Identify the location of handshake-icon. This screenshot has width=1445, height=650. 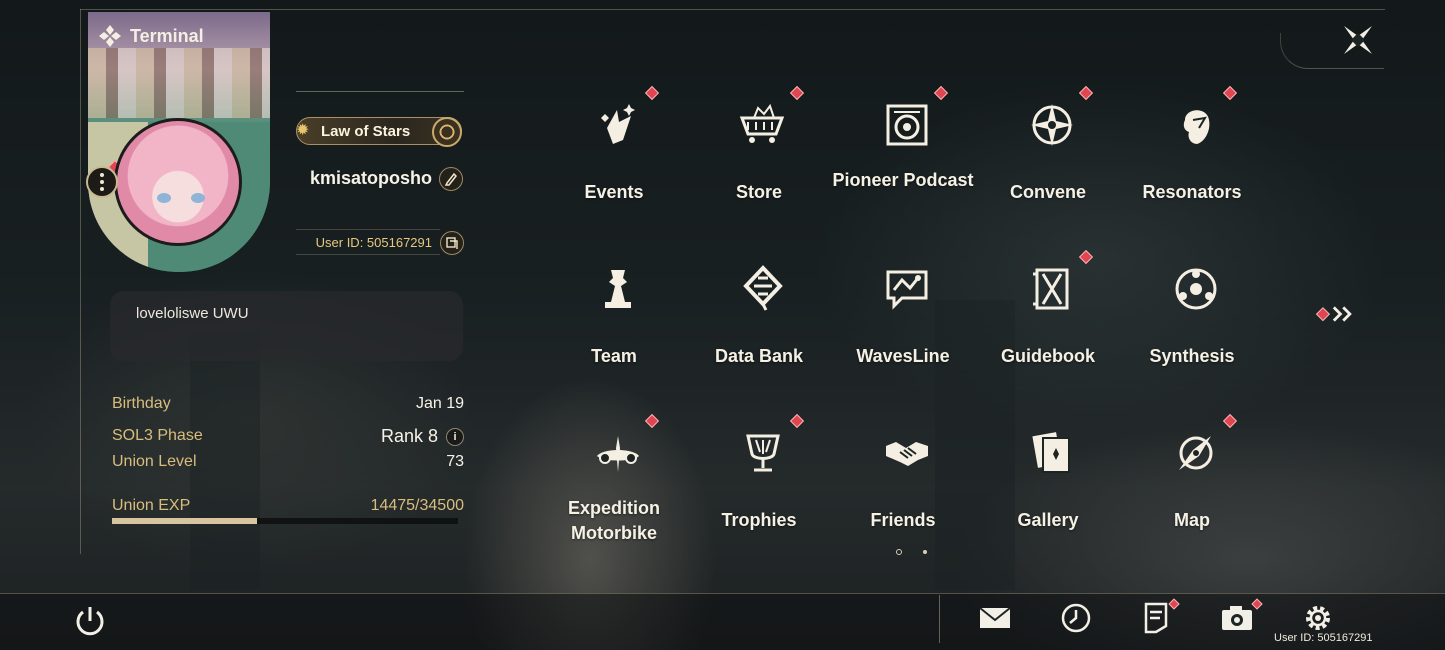
(907, 453).